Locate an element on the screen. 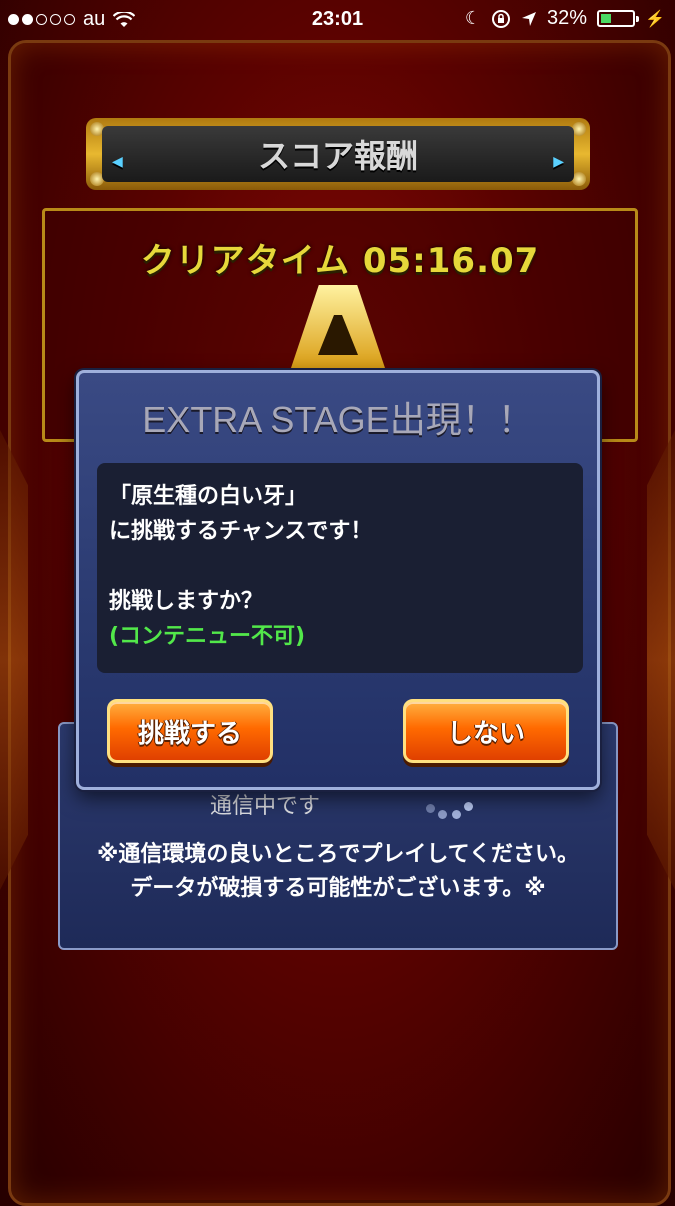 This screenshot has height=1206, width=675. message-line-1: 「原生種の白い牙」 is located at coordinates (208, 496).